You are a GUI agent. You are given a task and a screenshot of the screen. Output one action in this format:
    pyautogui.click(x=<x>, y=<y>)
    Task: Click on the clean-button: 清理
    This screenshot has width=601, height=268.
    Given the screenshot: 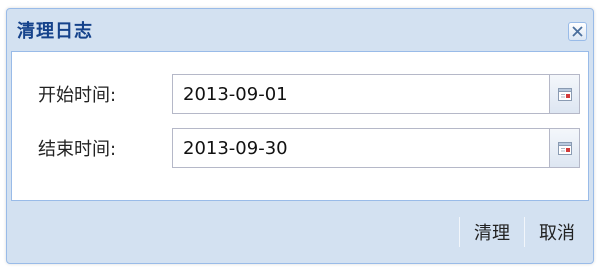 What is the action you would take?
    pyautogui.click(x=492, y=232)
    